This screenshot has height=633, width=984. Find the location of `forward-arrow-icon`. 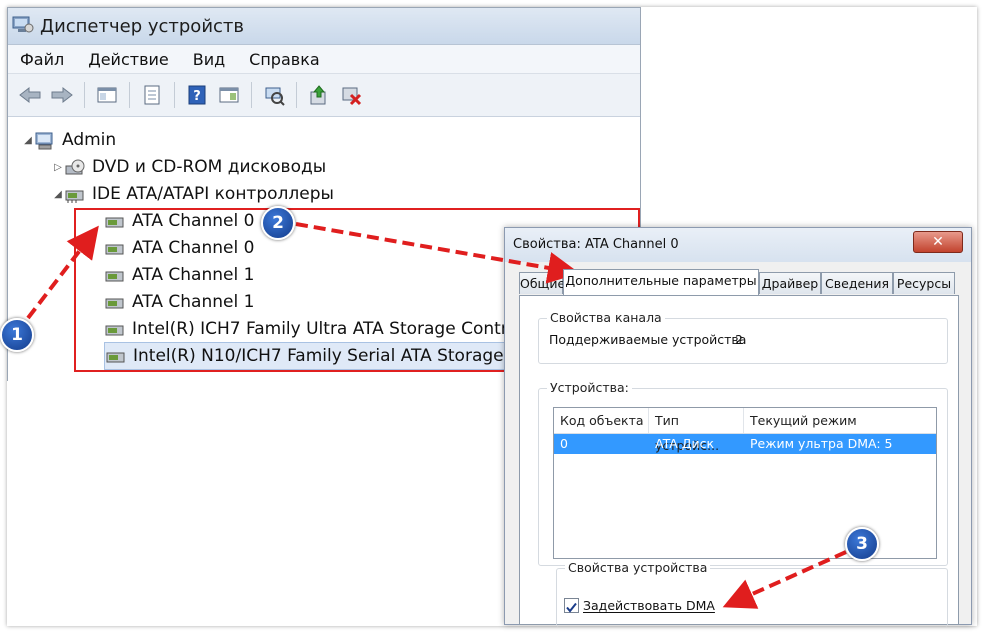

forward-arrow-icon is located at coordinates (62, 95).